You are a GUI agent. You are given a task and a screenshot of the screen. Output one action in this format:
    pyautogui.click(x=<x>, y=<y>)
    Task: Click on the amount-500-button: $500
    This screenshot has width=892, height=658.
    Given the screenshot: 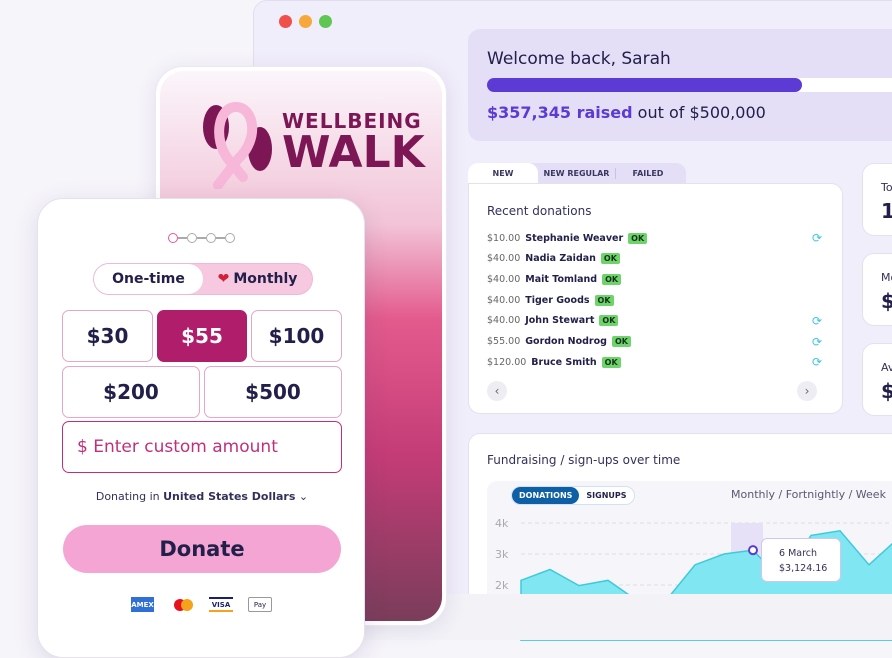 What is the action you would take?
    pyautogui.click(x=273, y=392)
    